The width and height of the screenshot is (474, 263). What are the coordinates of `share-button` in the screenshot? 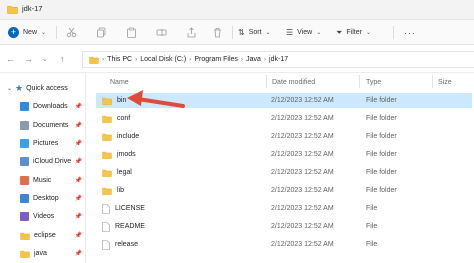 It's located at (191, 32).